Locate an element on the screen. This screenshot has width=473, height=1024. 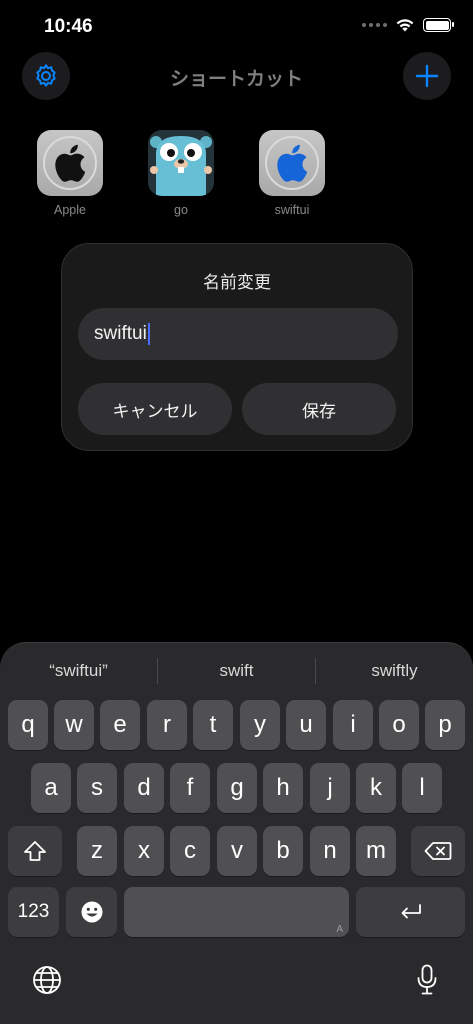
page-title: ショートカット is located at coordinates (236, 79).